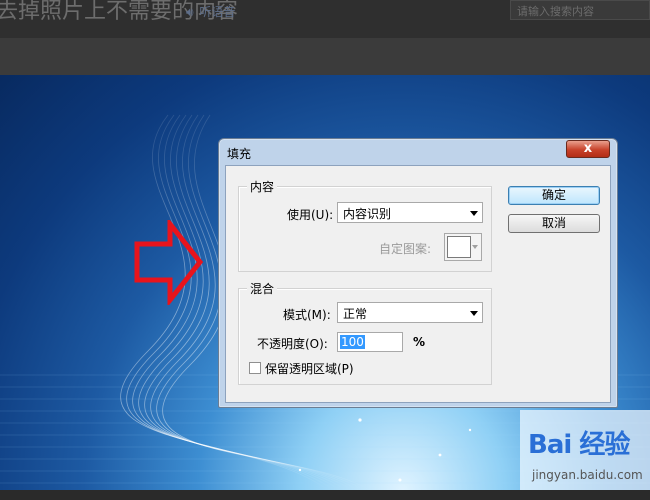  I want to click on blend-group: 混合 模式(M): 正常 不透明度(O): 100 % 保留透明区域(P), so click(365, 332).